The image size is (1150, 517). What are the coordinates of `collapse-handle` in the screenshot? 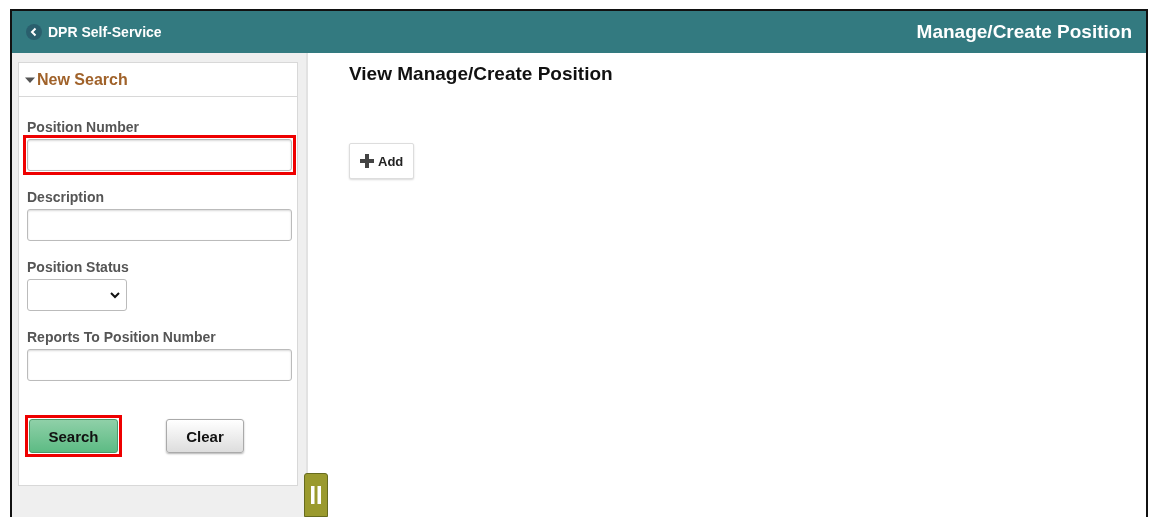 It's located at (316, 495).